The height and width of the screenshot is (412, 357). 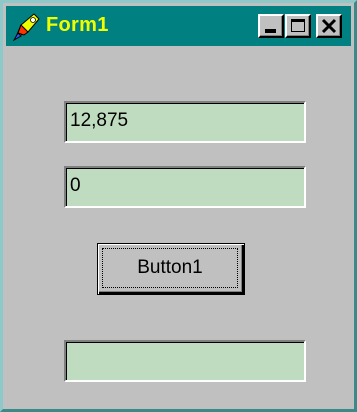 I want to click on text-field-1: 12,875, so click(x=185, y=122).